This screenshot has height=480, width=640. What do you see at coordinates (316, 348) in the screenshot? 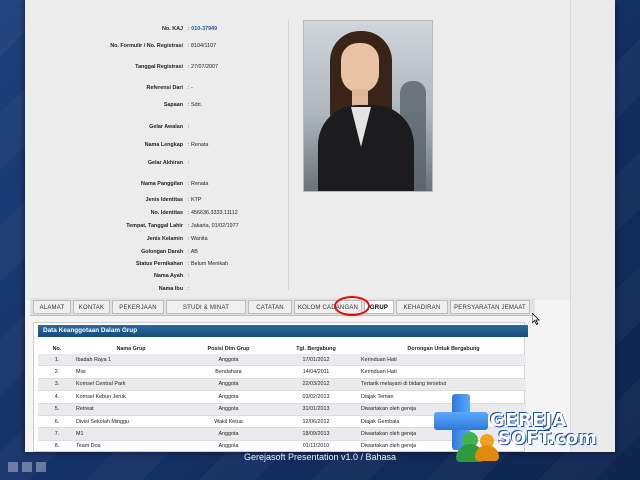
I see `col-tgl-bergabung: Tgl. Bergabung` at bounding box center [316, 348].